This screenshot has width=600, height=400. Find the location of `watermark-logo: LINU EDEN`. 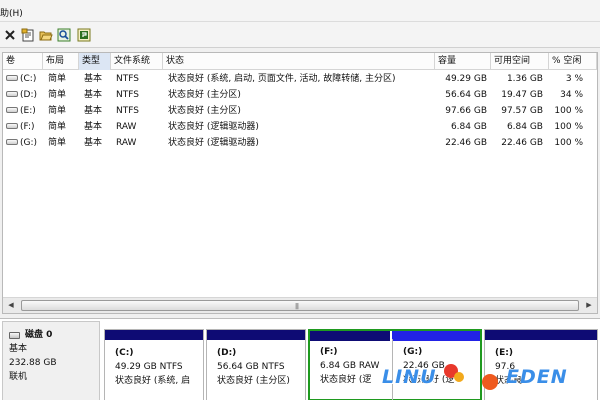

watermark-logo: LINU EDEN is located at coordinates (489, 378).